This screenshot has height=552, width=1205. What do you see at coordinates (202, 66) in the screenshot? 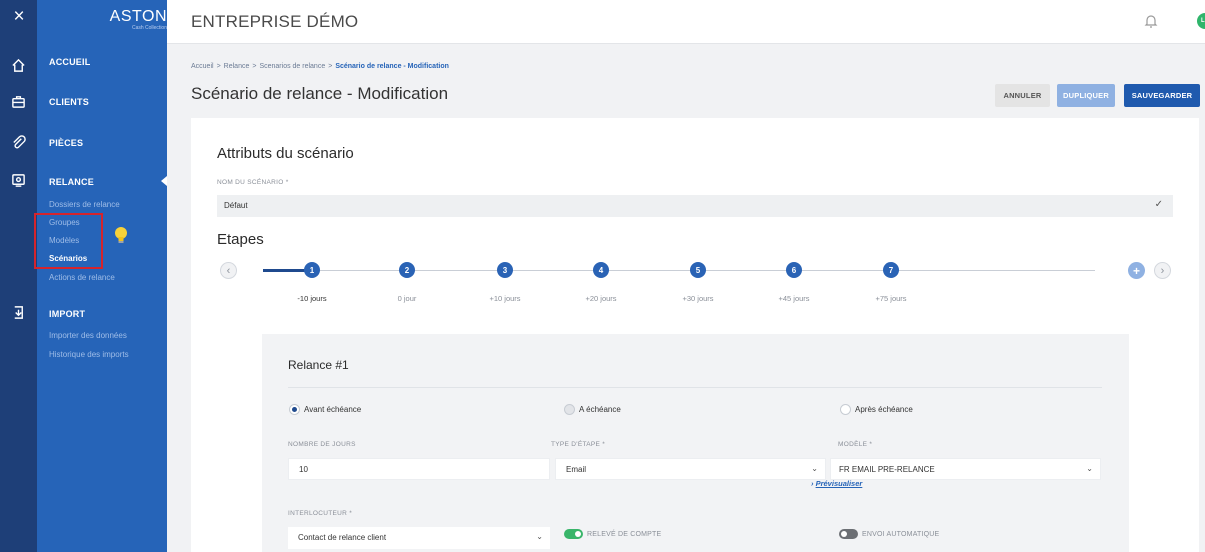
I see `breadcrumb-accueil: Accueil` at bounding box center [202, 66].